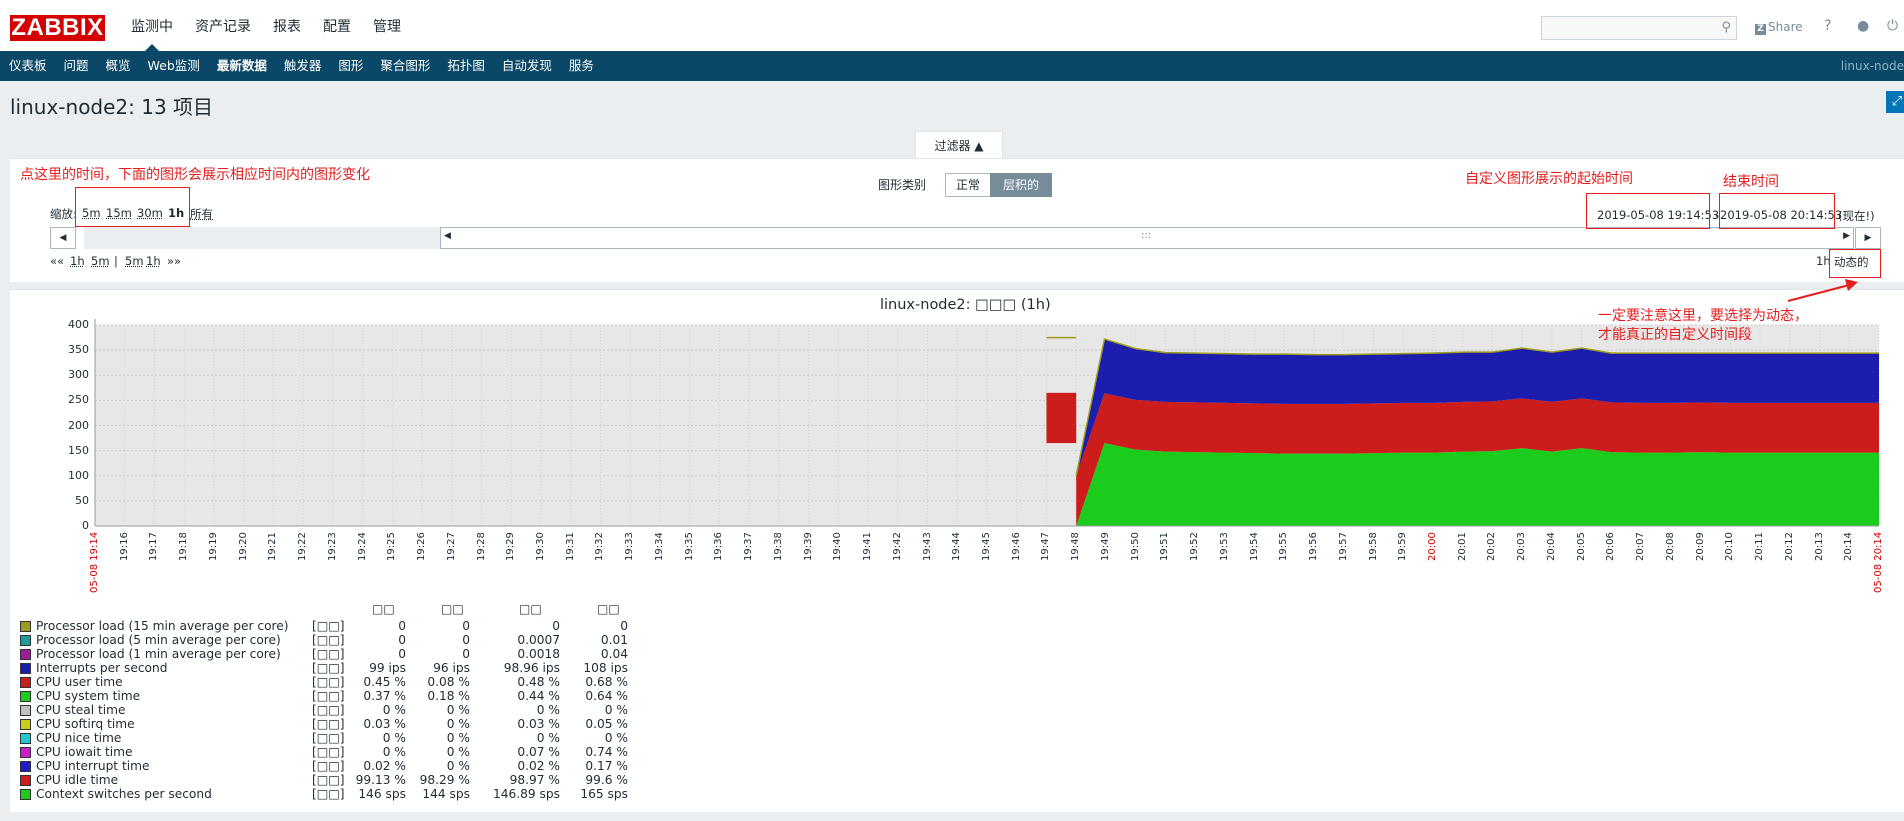 The height and width of the screenshot is (821, 1904). Describe the element at coordinates (1165, 546) in the screenshot. I see `x-tick-label: 19:51` at that location.